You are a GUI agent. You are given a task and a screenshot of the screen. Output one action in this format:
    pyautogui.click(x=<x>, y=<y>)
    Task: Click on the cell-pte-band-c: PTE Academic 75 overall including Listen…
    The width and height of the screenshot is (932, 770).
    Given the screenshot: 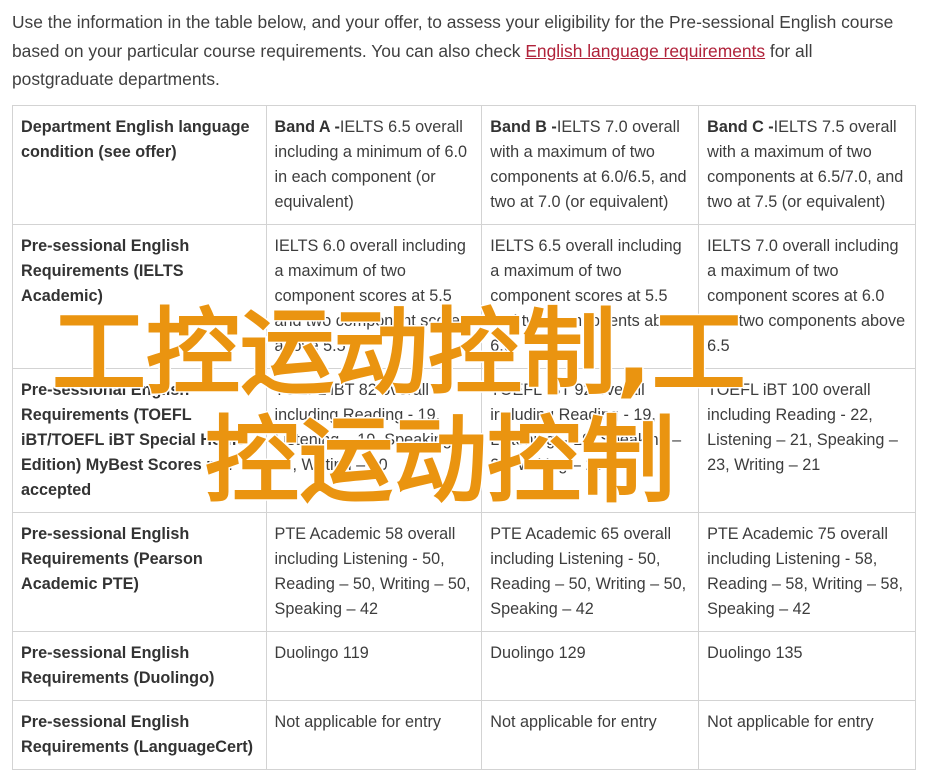 What is the action you would take?
    pyautogui.click(x=807, y=572)
    